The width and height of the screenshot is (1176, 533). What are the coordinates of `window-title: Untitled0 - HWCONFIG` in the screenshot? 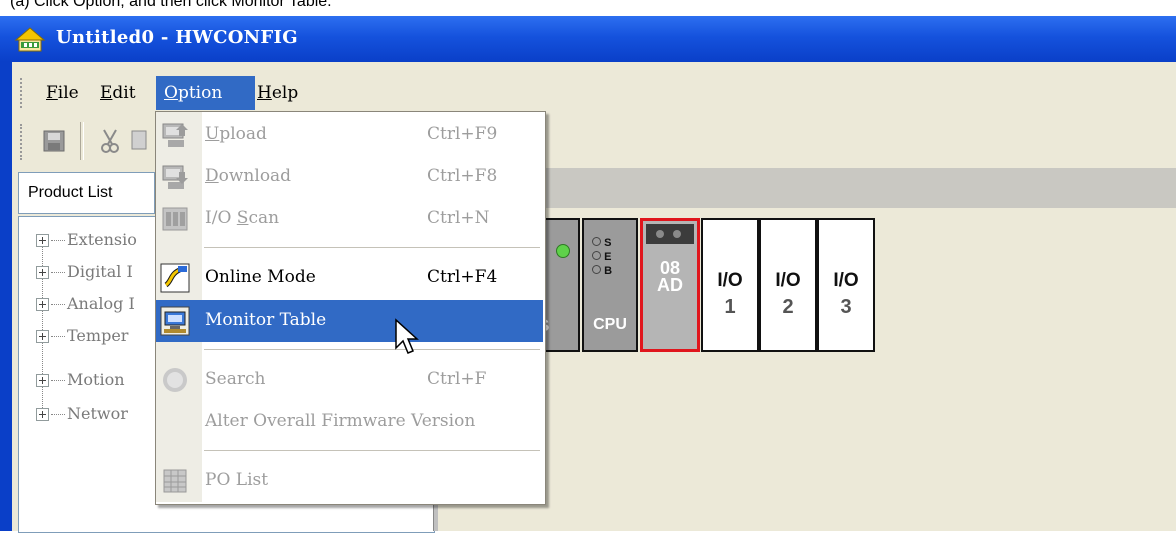 It's located at (177, 37).